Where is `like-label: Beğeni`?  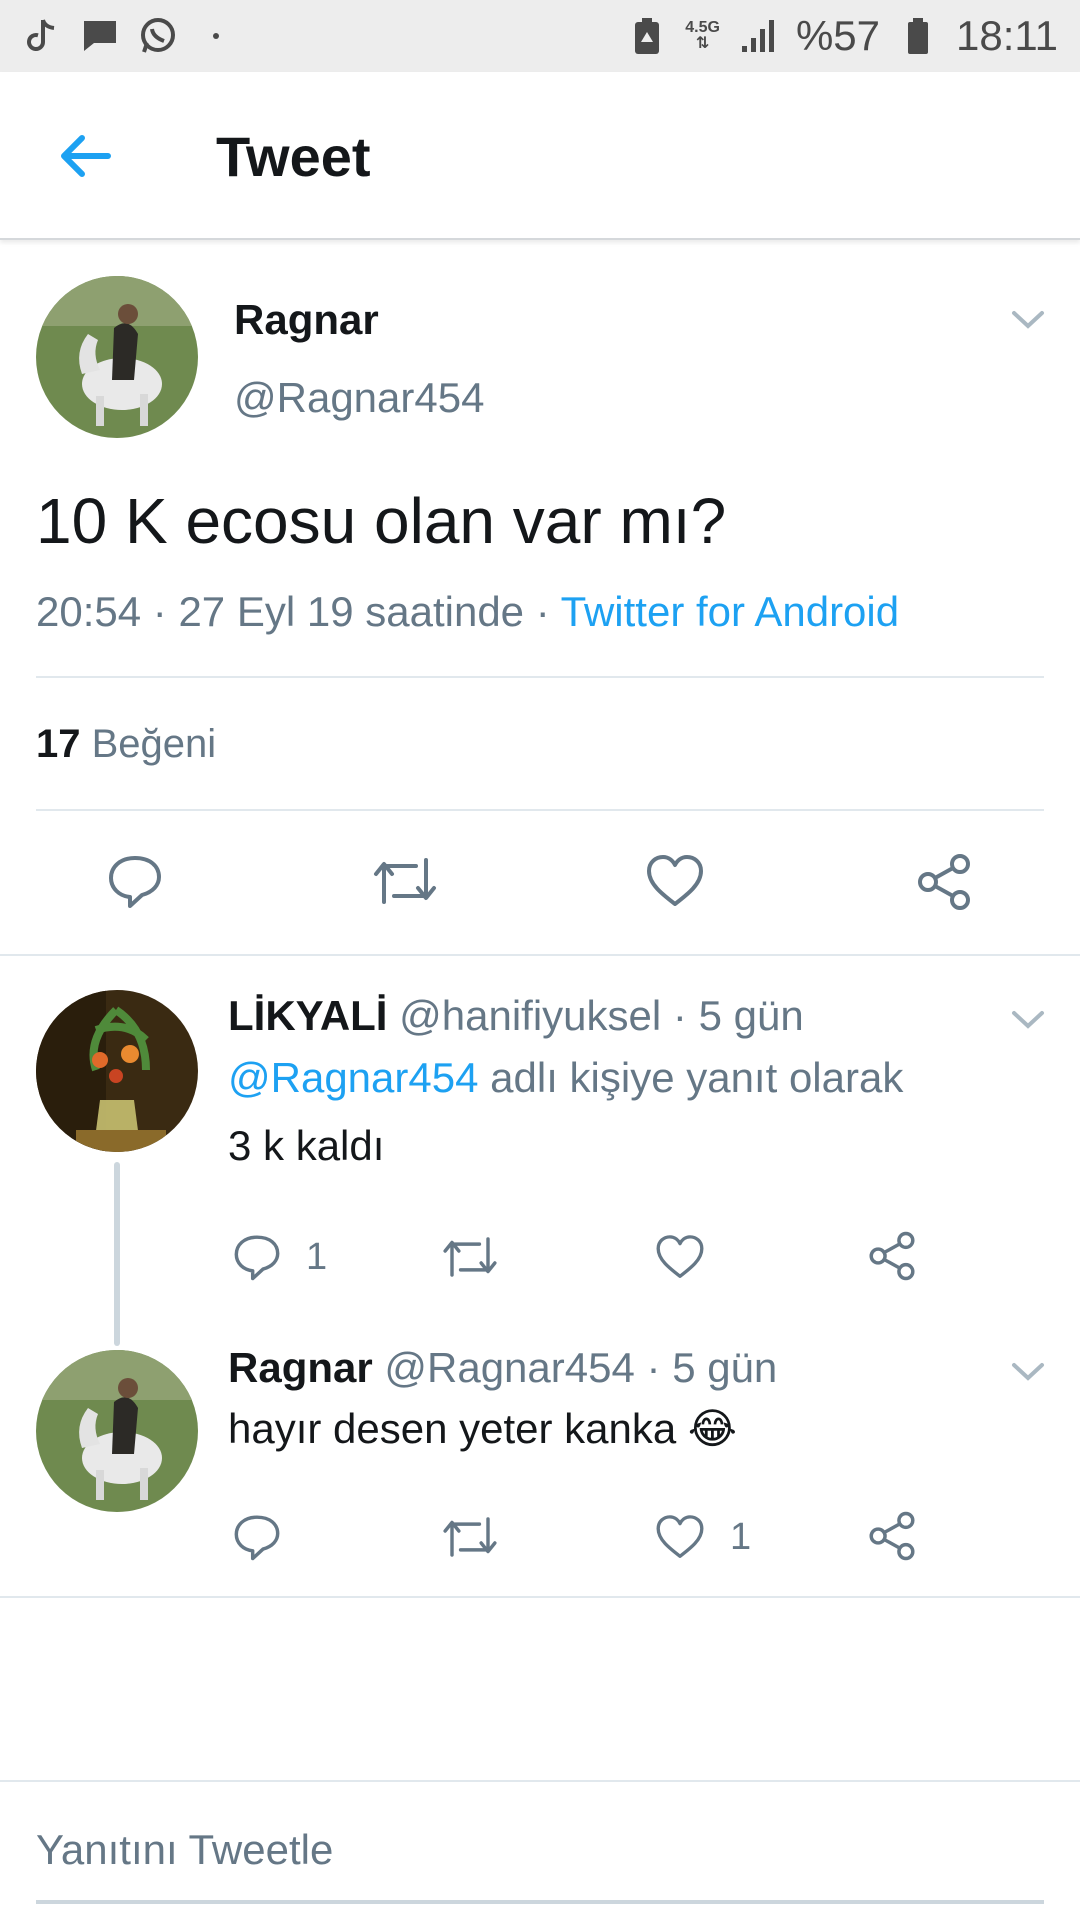 like-label: Beğeni is located at coordinates (154, 744).